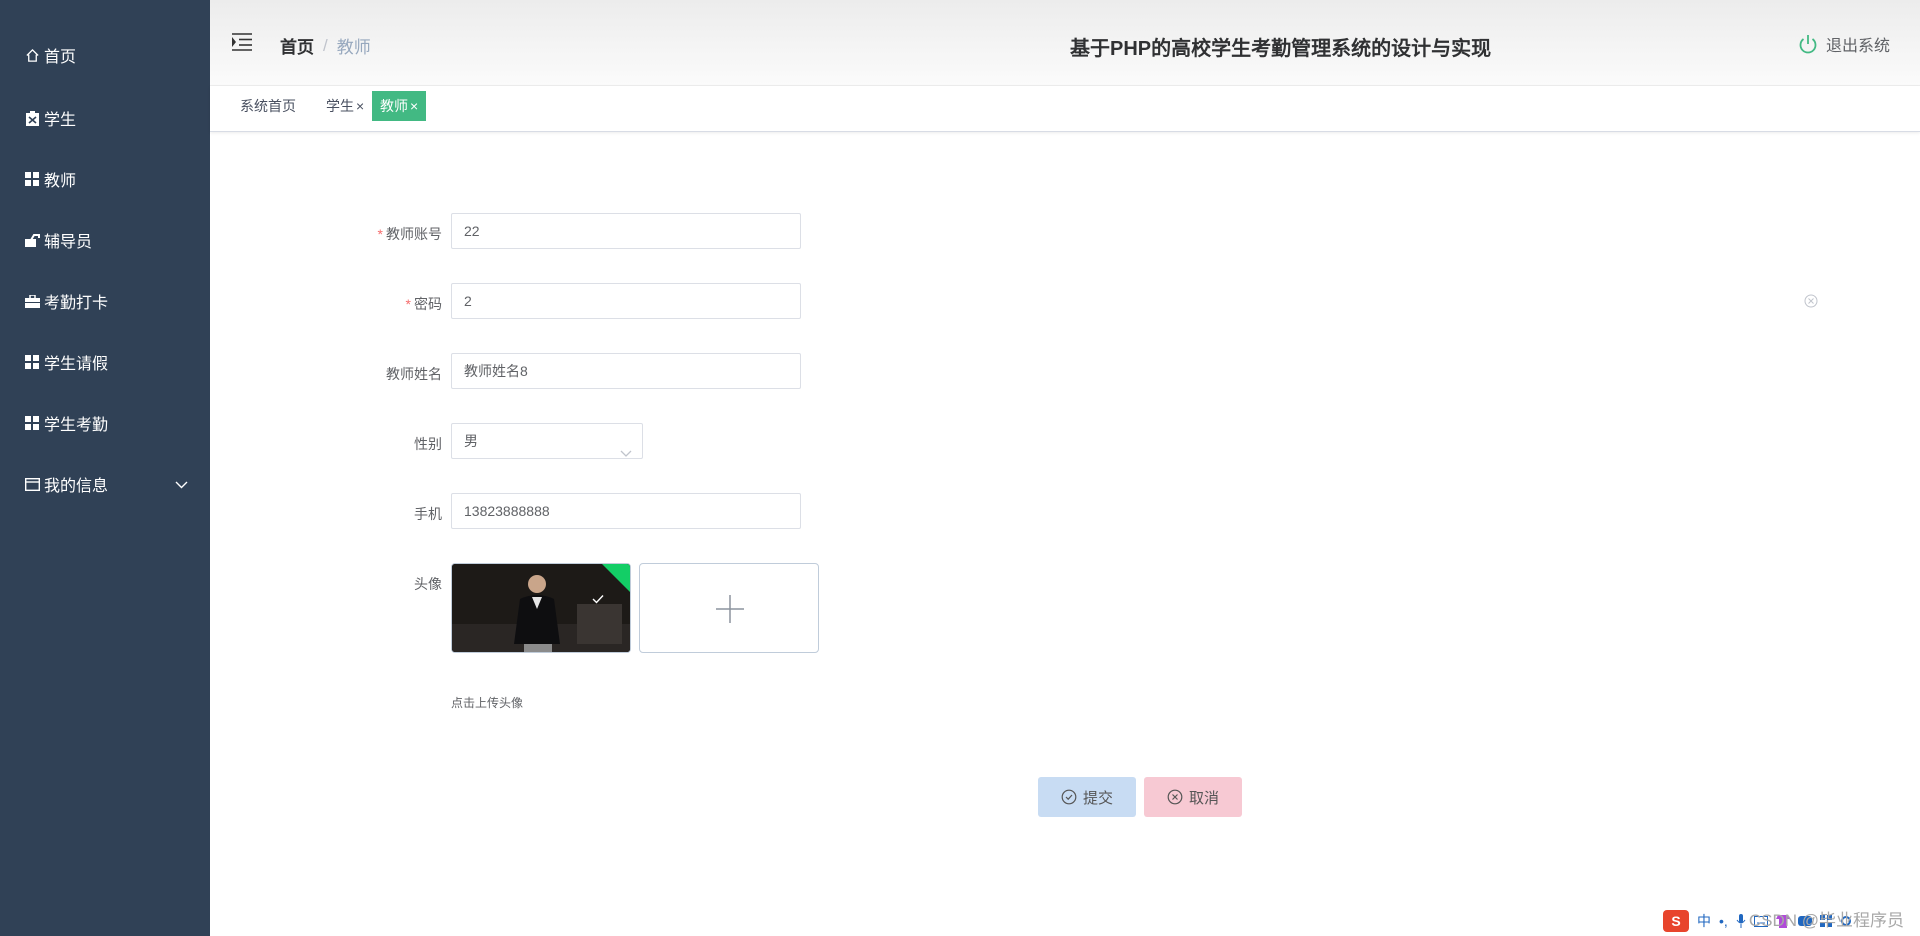  I want to click on check-icon, so click(598, 599).